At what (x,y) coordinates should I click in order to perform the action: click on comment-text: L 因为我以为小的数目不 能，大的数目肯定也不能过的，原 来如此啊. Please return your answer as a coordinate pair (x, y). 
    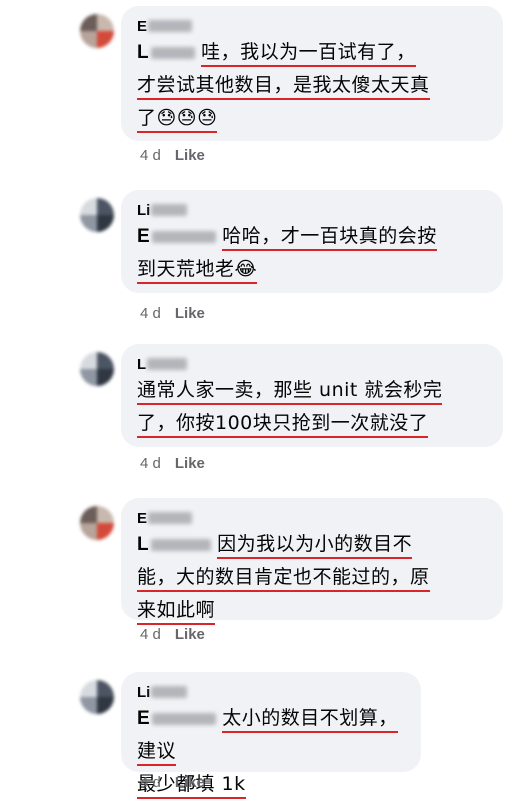
    Looking at the image, I should click on (313, 577).